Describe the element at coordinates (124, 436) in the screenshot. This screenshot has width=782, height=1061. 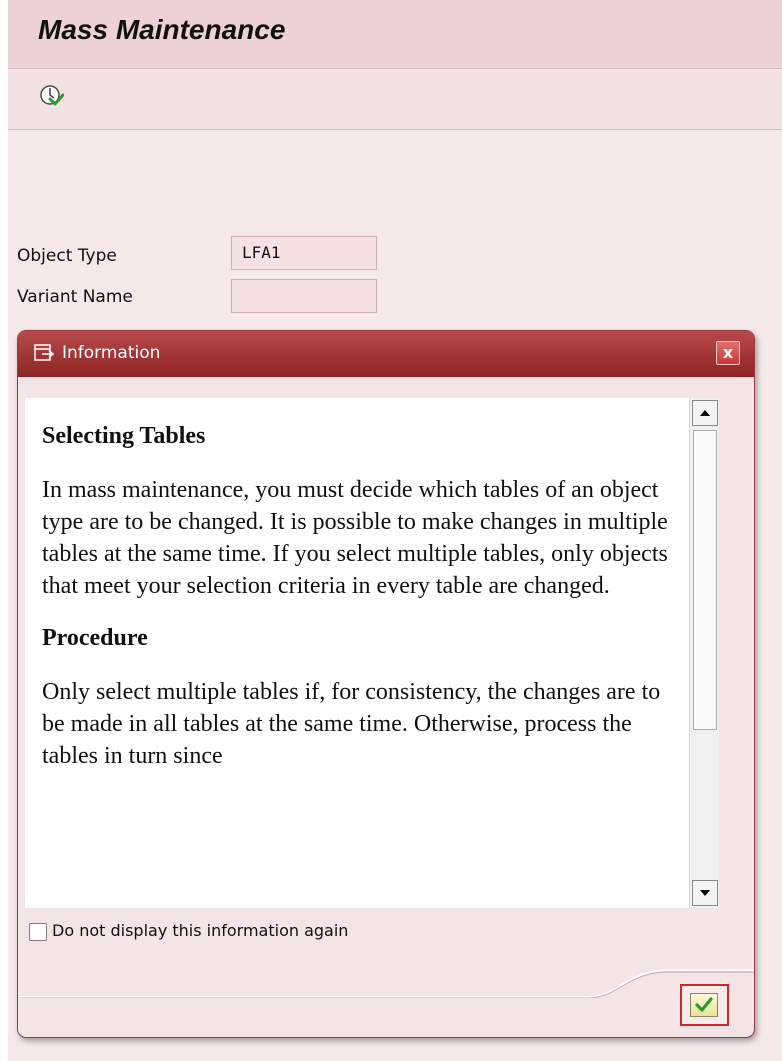
I see `section-heading-selecting-tables: Selecting Tables` at that location.